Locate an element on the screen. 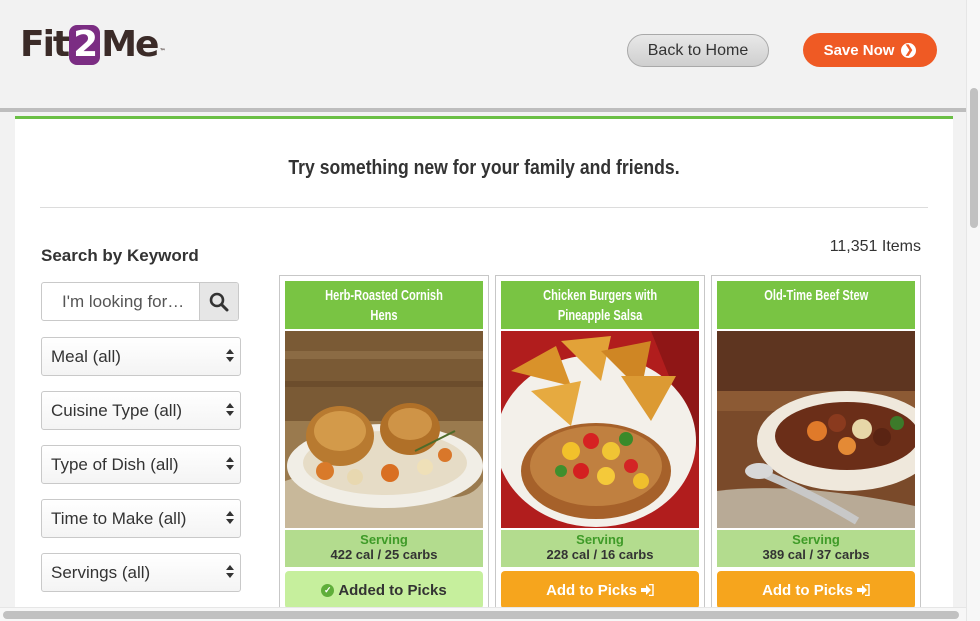  cuisine-type-filter-select: Cuisine Type (all) is located at coordinates (141, 410).